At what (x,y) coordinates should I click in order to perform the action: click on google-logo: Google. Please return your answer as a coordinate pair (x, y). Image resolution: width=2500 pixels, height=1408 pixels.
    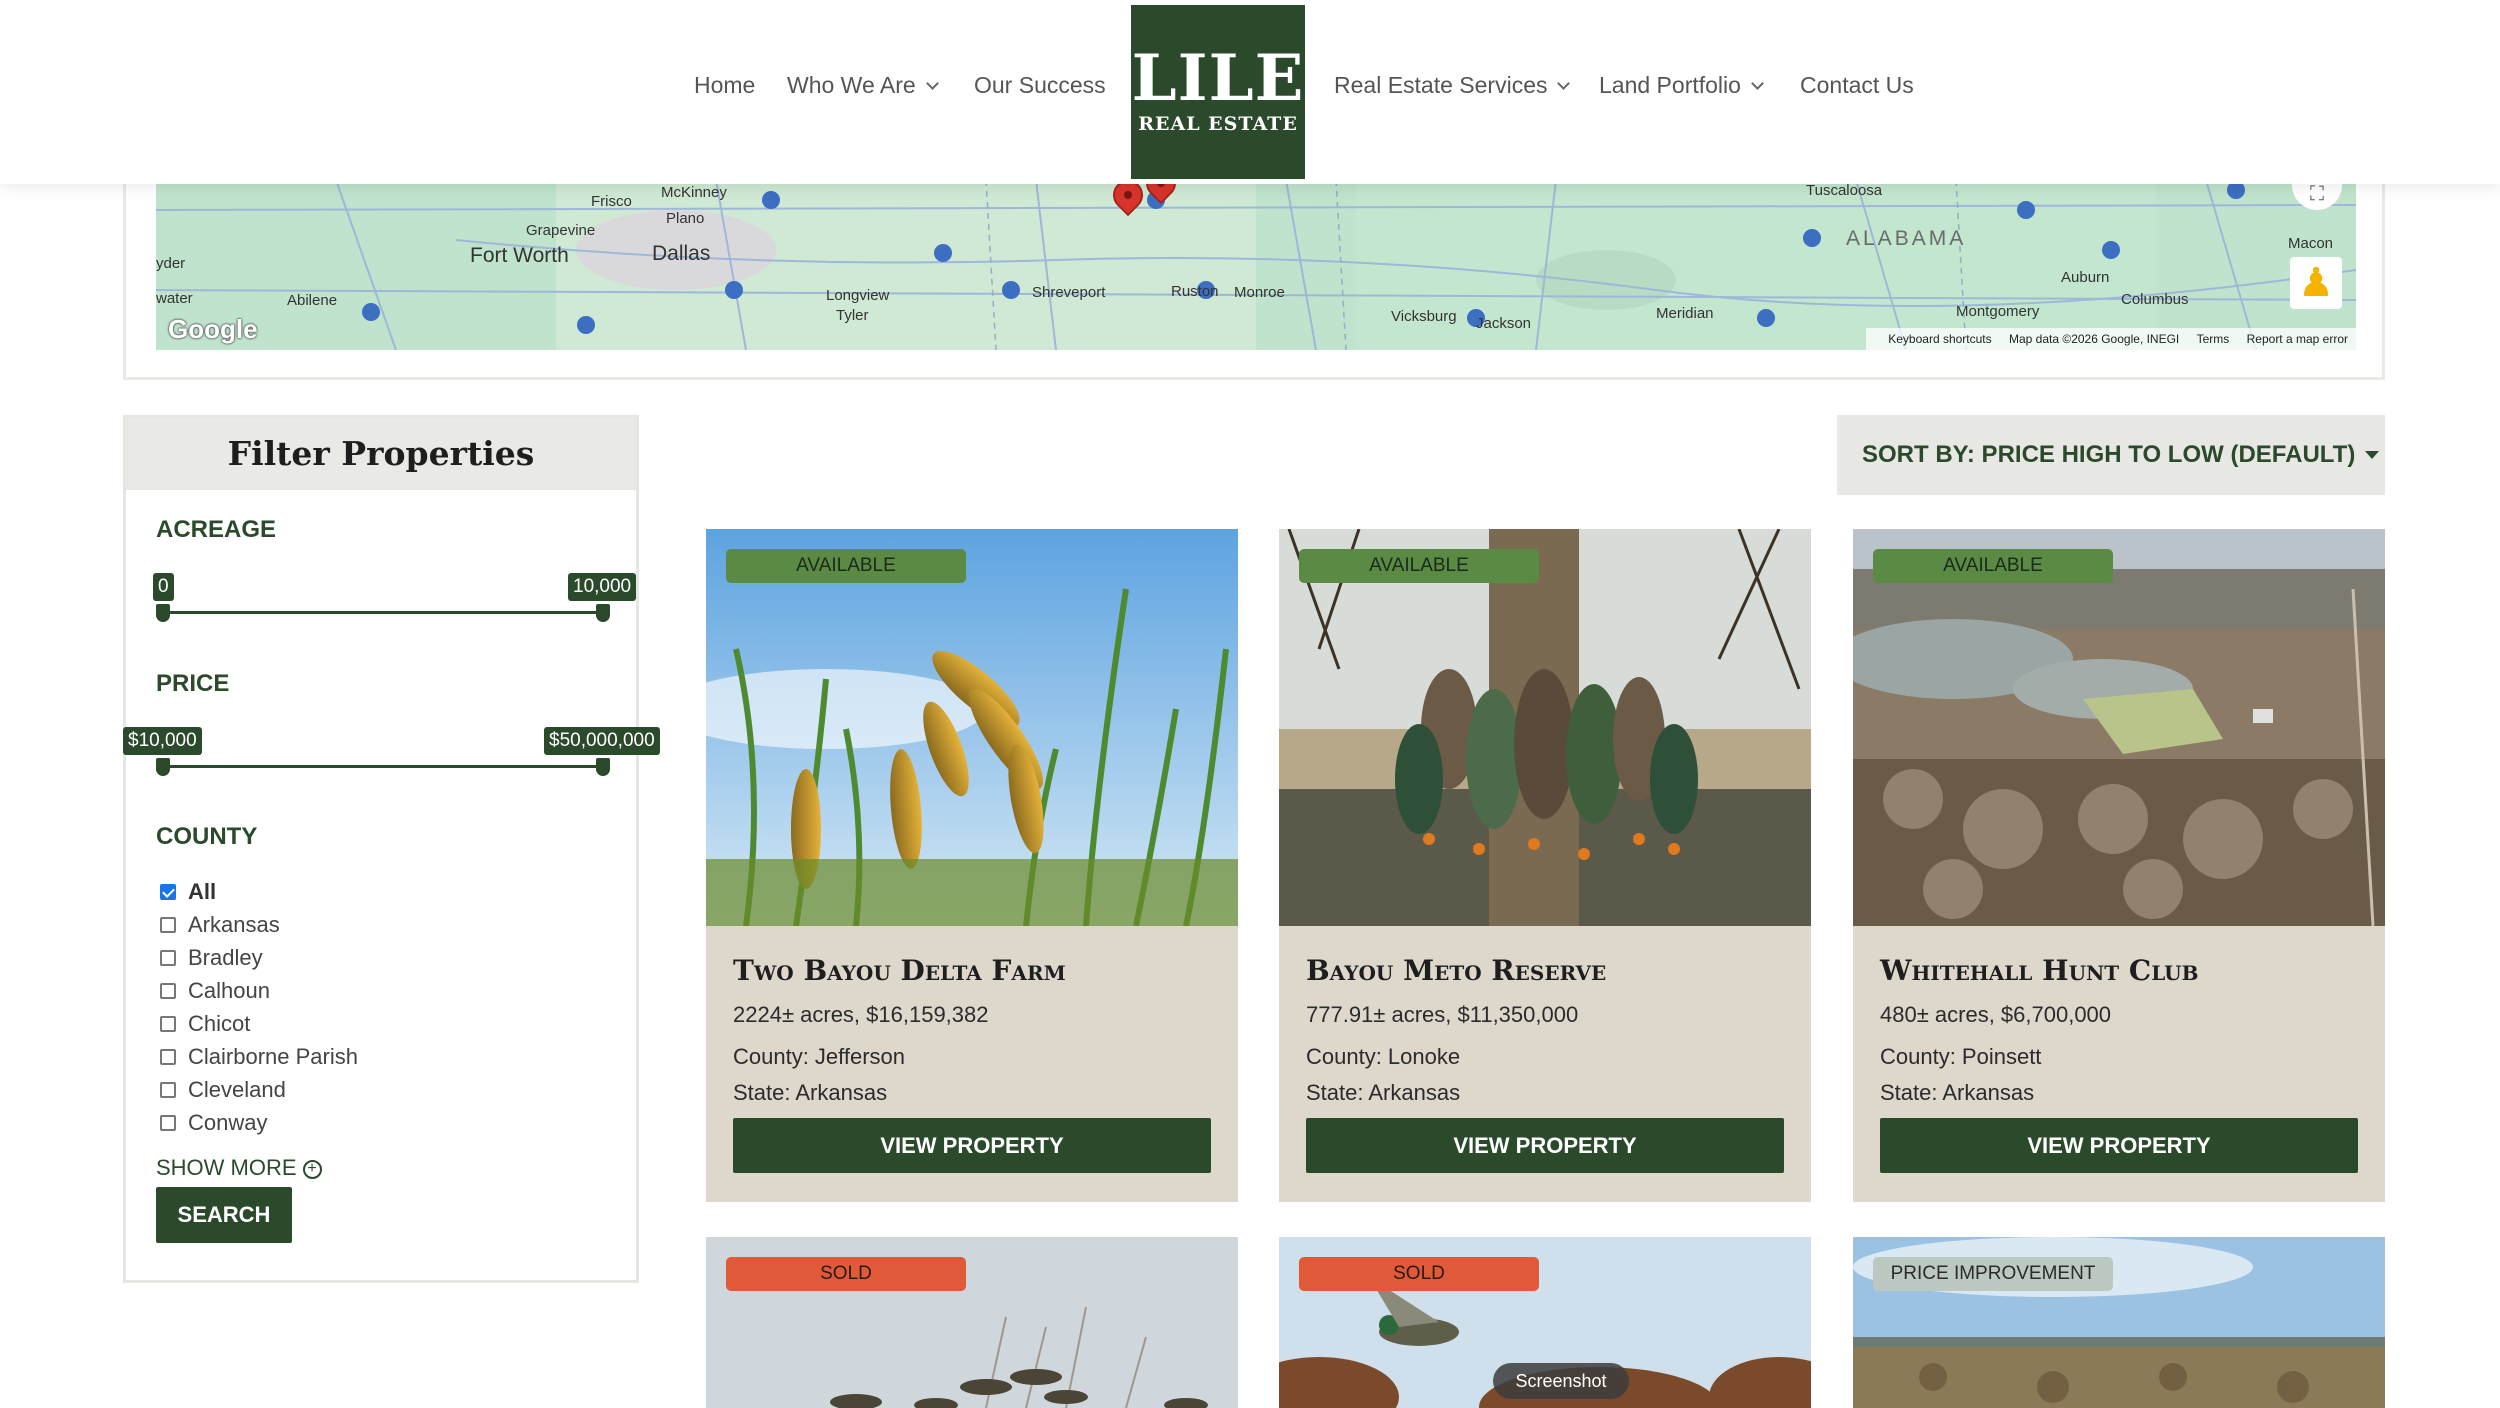
    Looking at the image, I should click on (213, 329).